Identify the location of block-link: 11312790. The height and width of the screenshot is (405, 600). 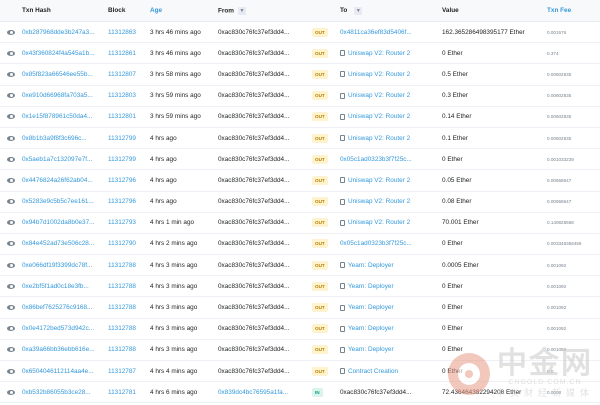
(129, 243).